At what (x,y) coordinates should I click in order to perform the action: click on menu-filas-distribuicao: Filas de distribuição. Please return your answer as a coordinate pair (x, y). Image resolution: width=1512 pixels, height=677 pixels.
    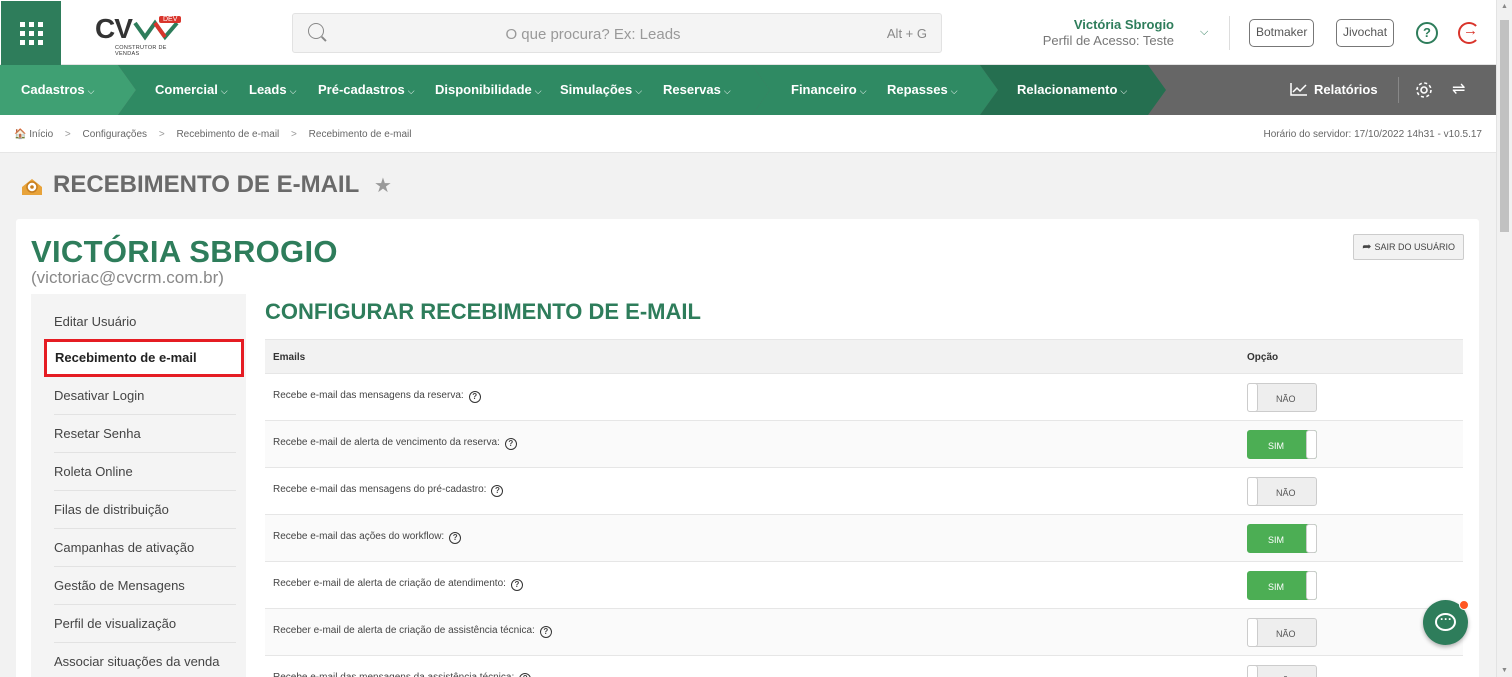
    Looking at the image, I should click on (145, 510).